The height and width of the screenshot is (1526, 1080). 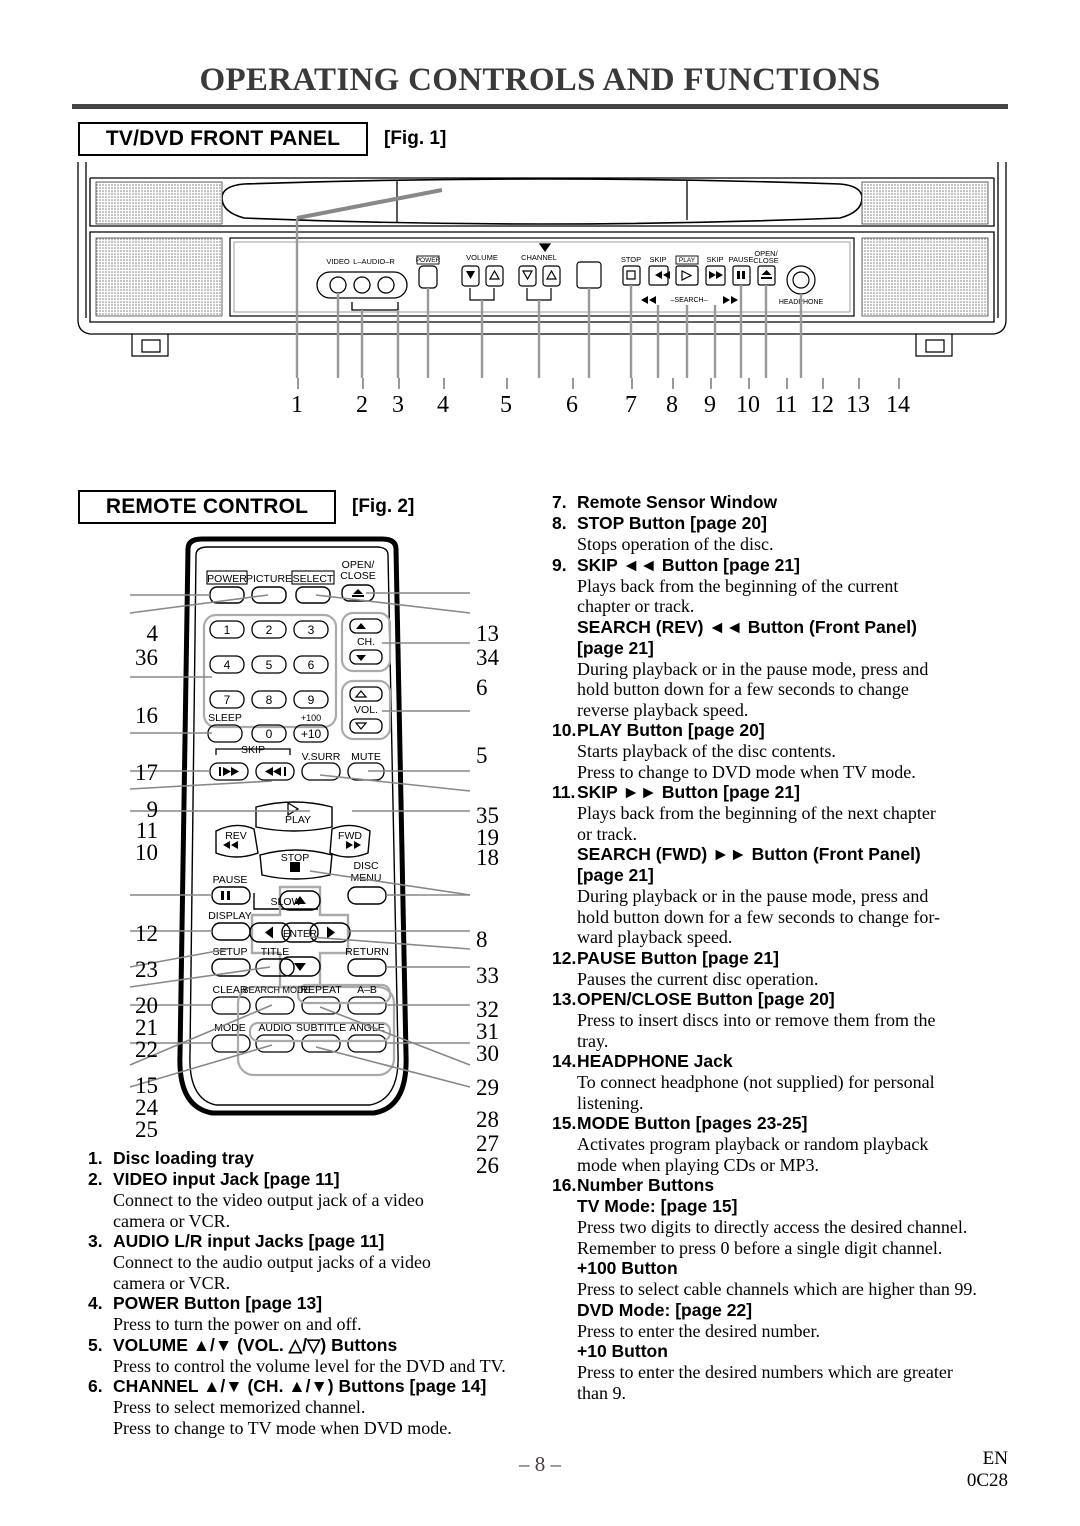 I want to click on item-heading: 2. VIDEO input Jack [page 11], so click(x=313, y=1179).